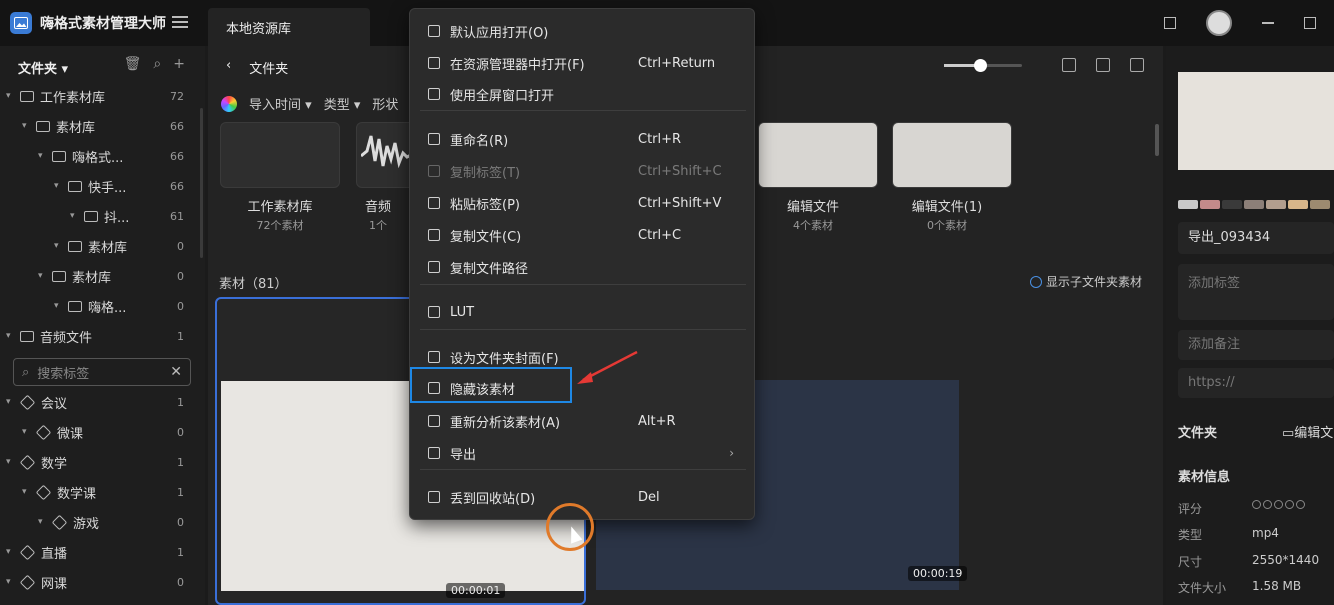 The width and height of the screenshot is (1334, 605). Describe the element at coordinates (434, 31) in the screenshot. I see `open-app-icon` at that location.